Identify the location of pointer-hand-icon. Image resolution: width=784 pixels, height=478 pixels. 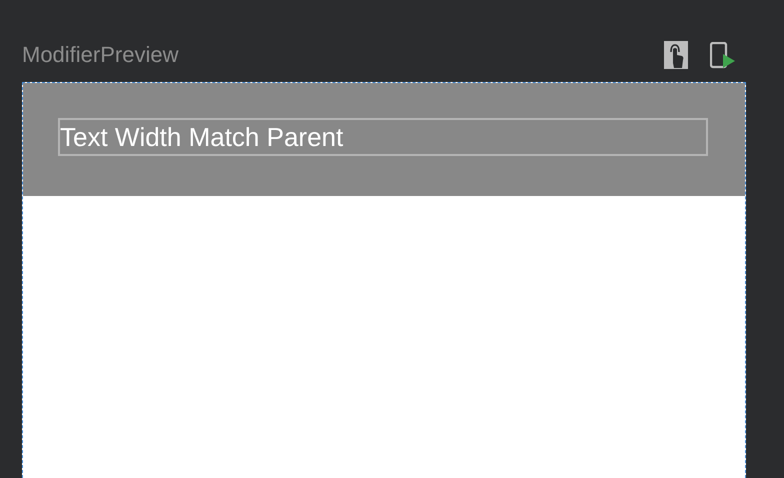
(676, 55).